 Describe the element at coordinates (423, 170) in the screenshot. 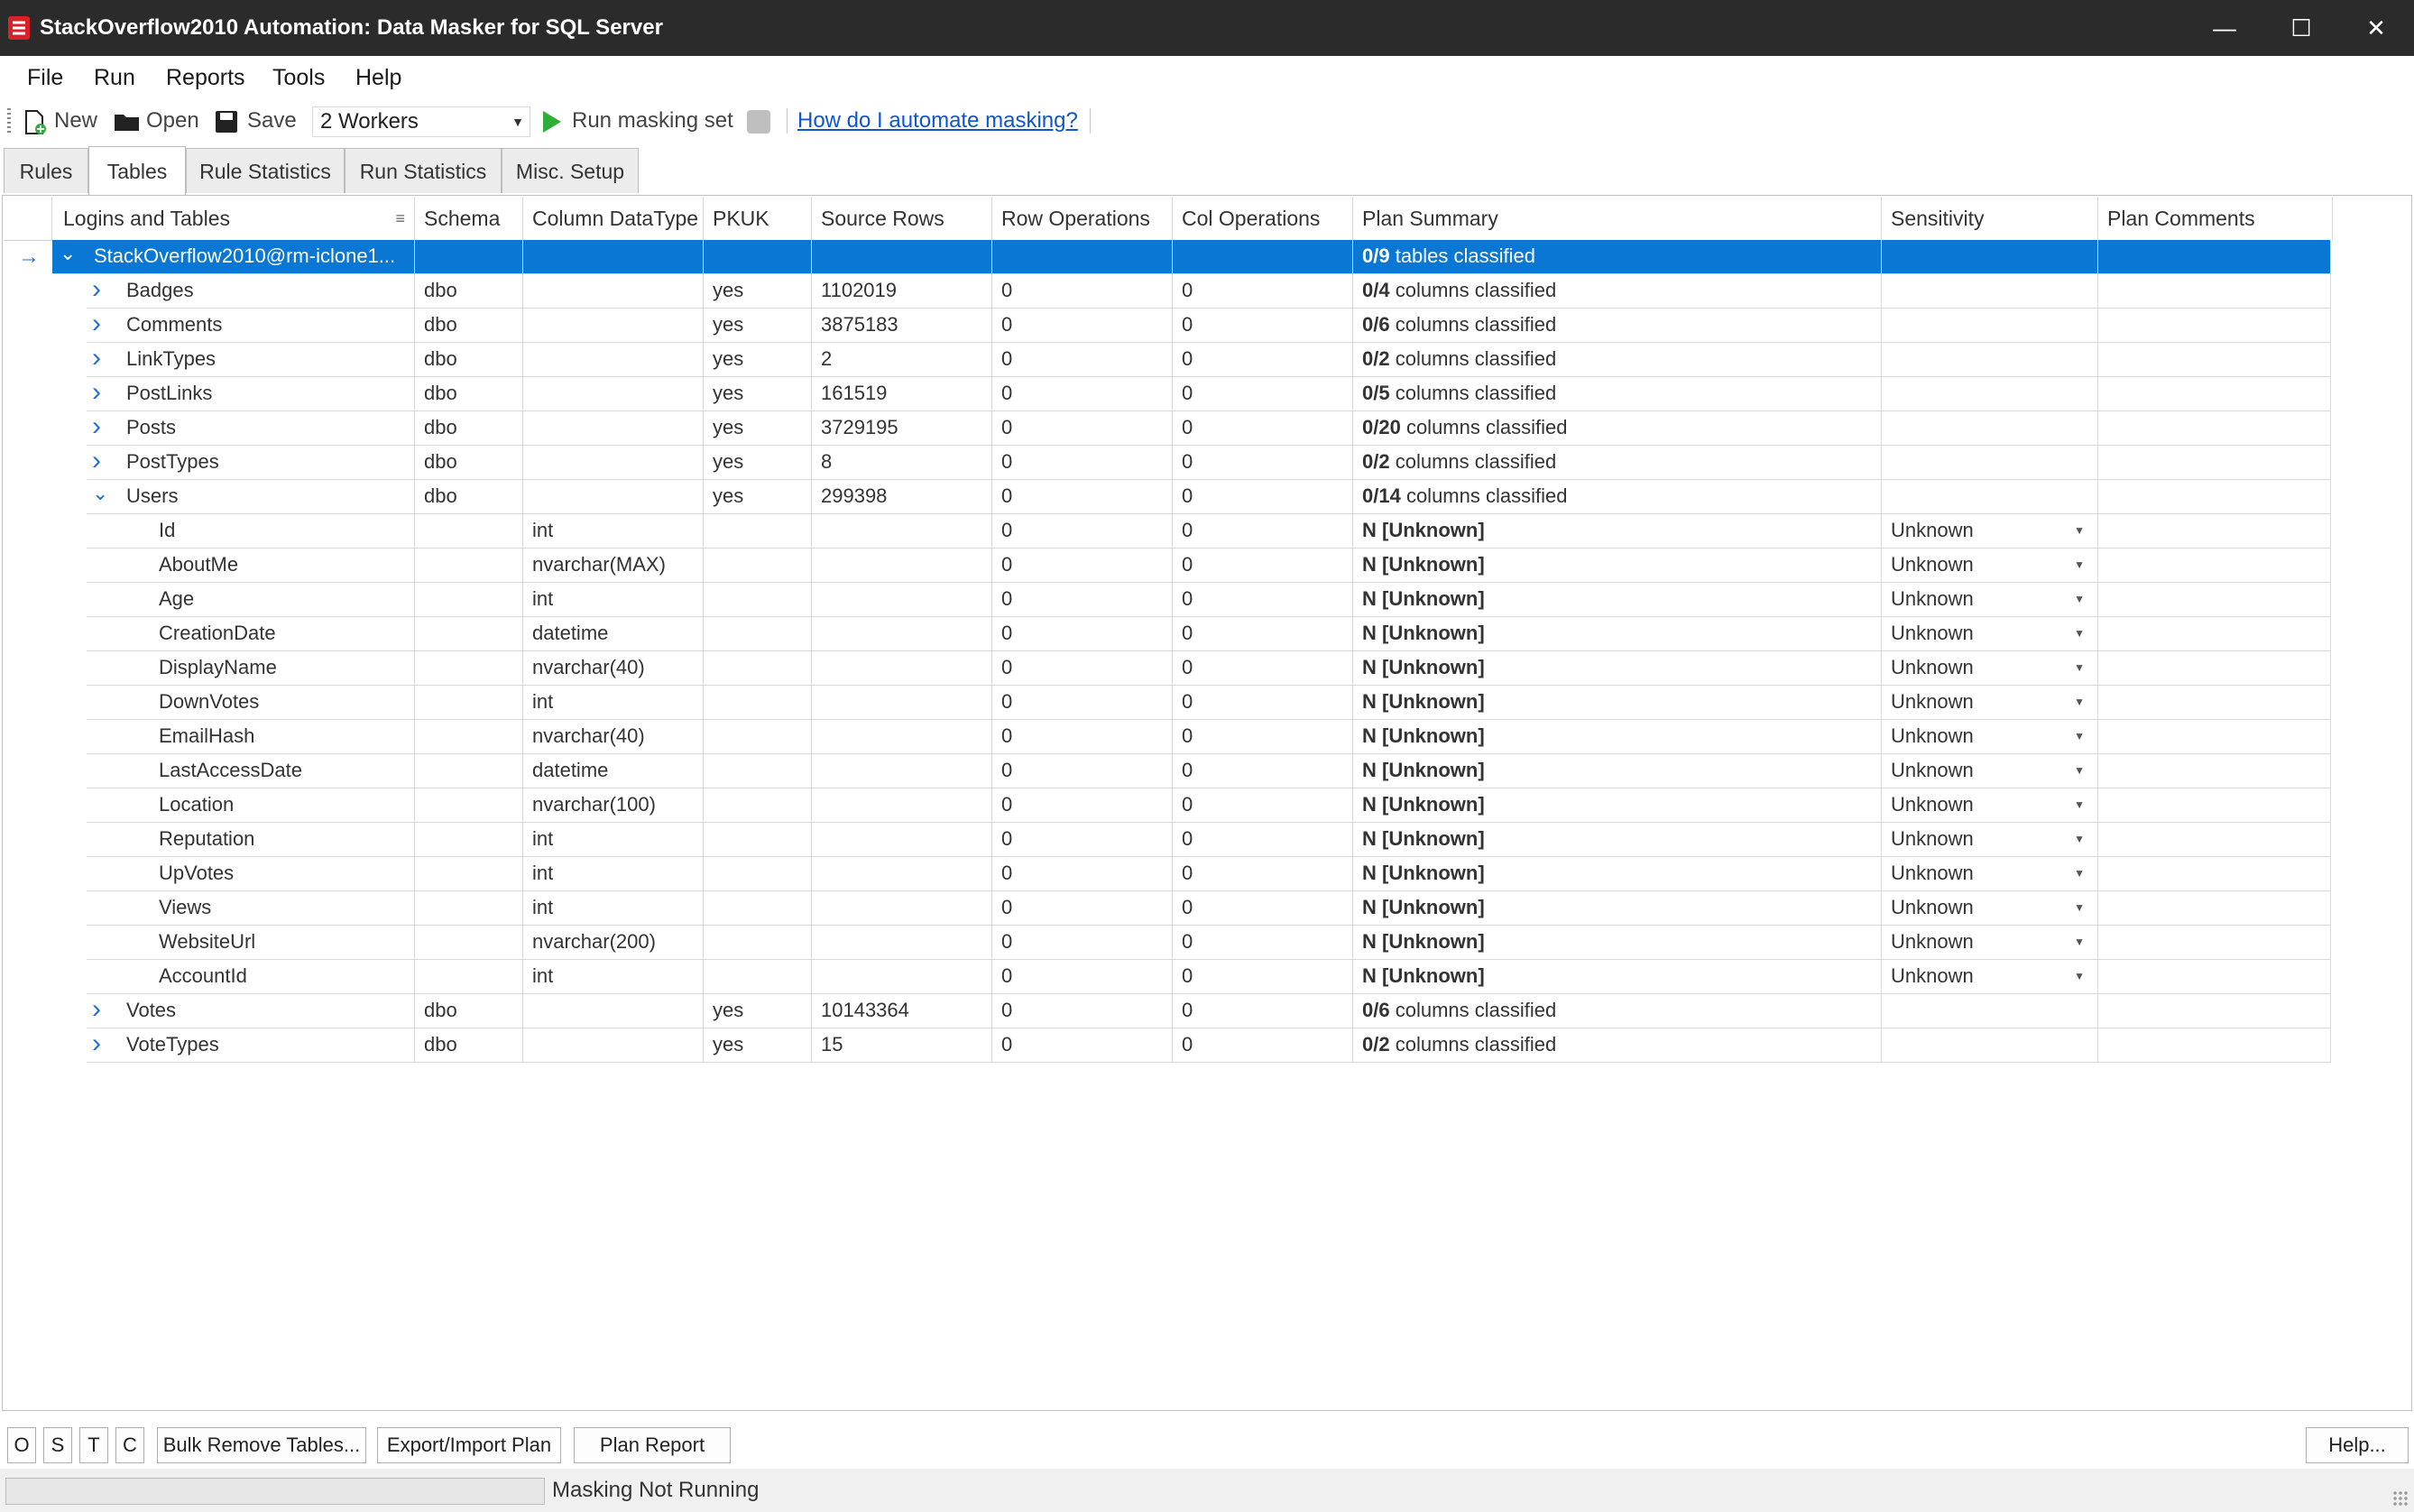

I see `tab-run-statistics: Run Statistics` at that location.